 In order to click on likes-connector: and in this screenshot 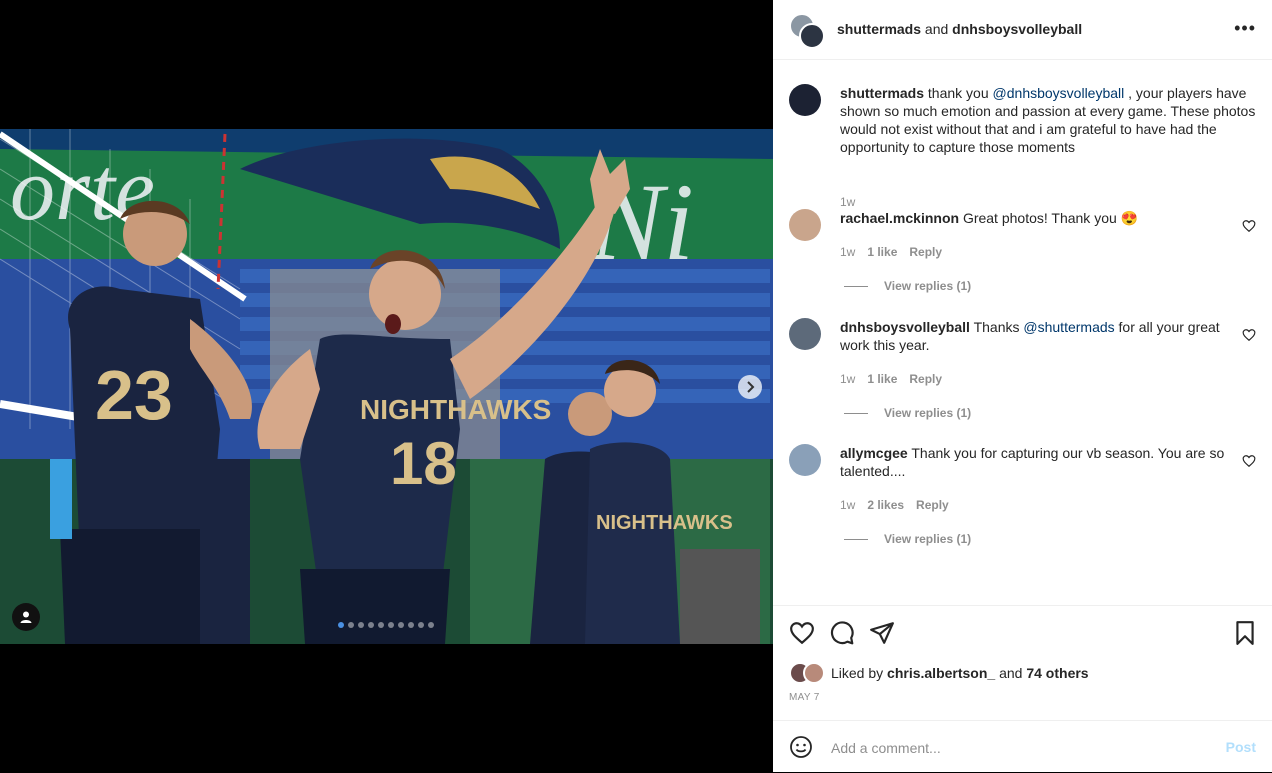, I will do `click(1011, 673)`.